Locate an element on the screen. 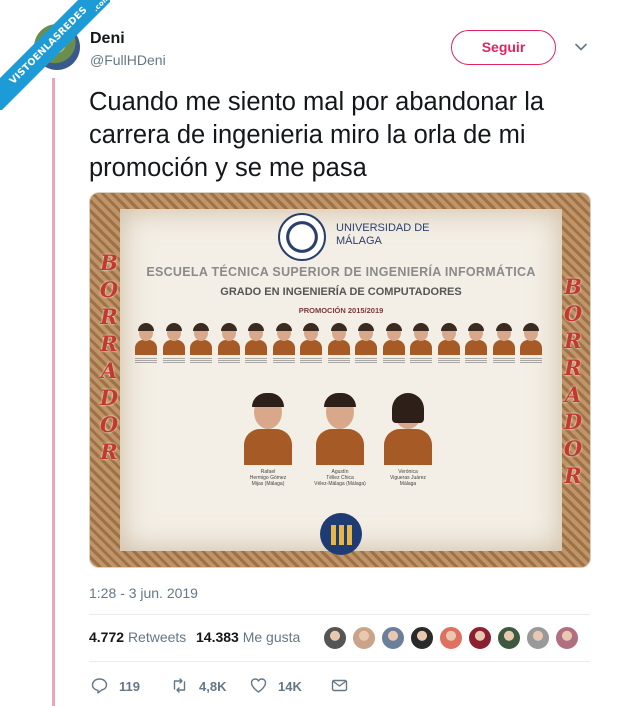  watermark-ribbon: VISTOENLASREDES .com is located at coordinates (55, 55).